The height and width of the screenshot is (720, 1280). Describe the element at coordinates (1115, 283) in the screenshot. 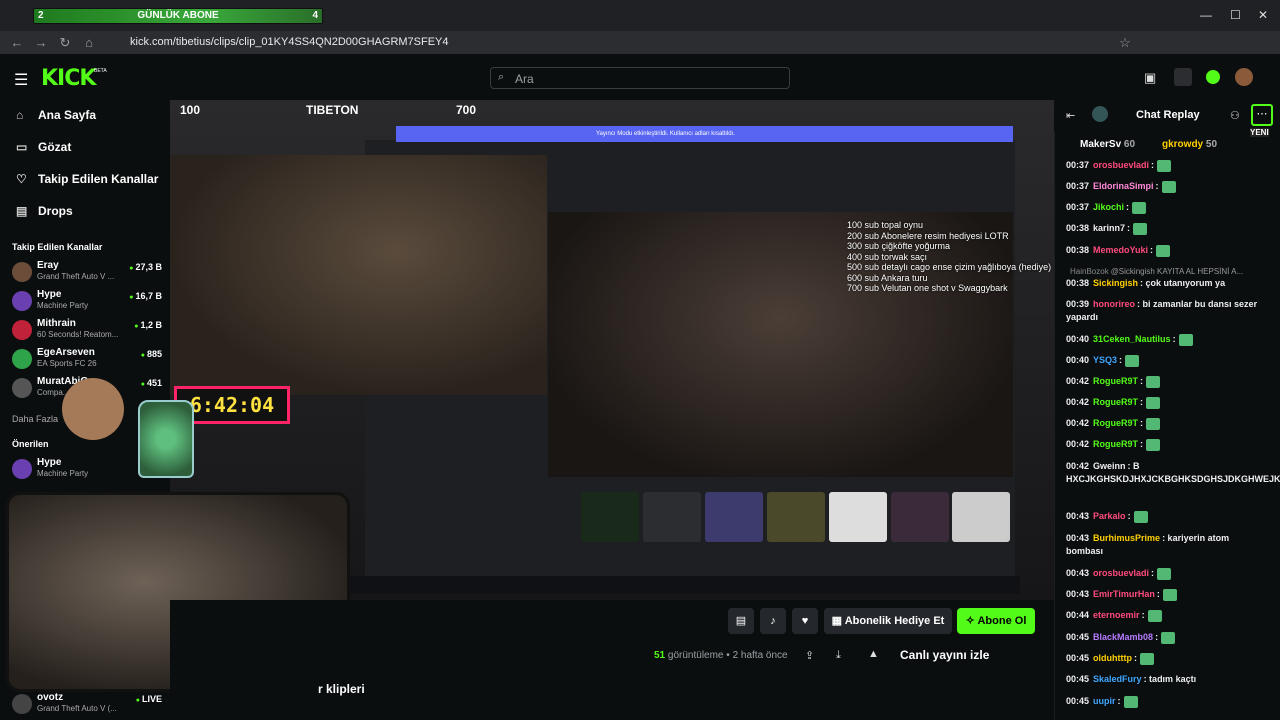

I see `chat-username: Sickingish` at that location.